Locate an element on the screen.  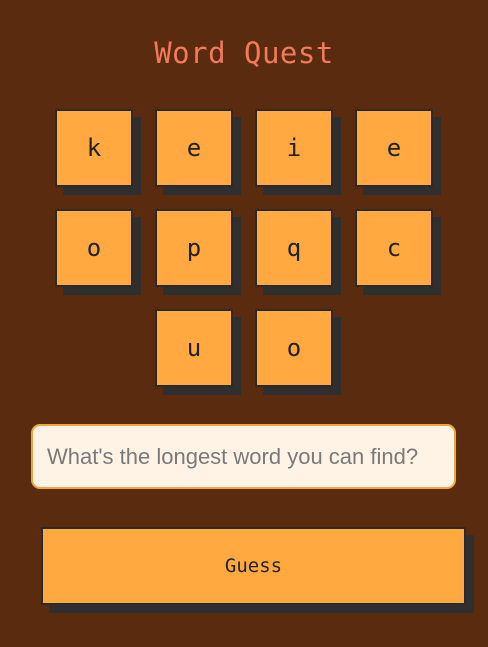
game-title: Word Quest is located at coordinates (244, 53).